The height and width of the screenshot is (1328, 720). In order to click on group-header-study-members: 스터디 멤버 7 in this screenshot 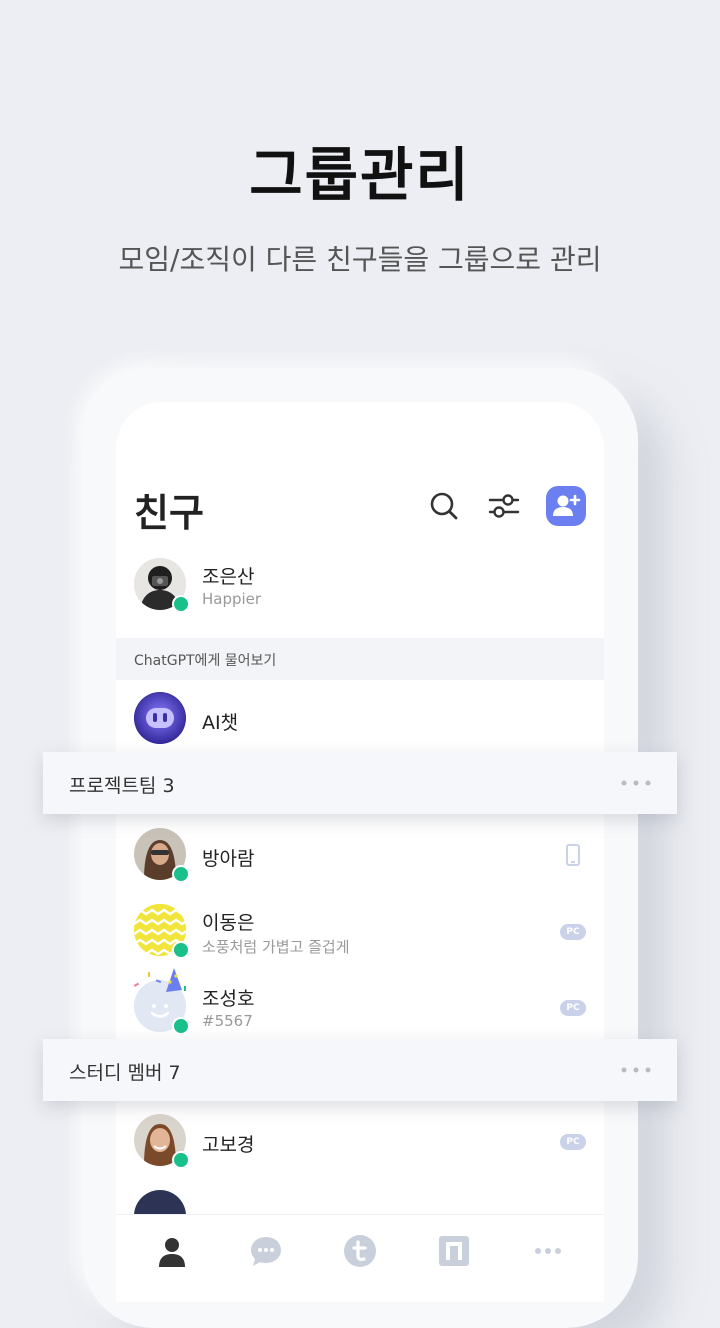, I will do `click(360, 1070)`.